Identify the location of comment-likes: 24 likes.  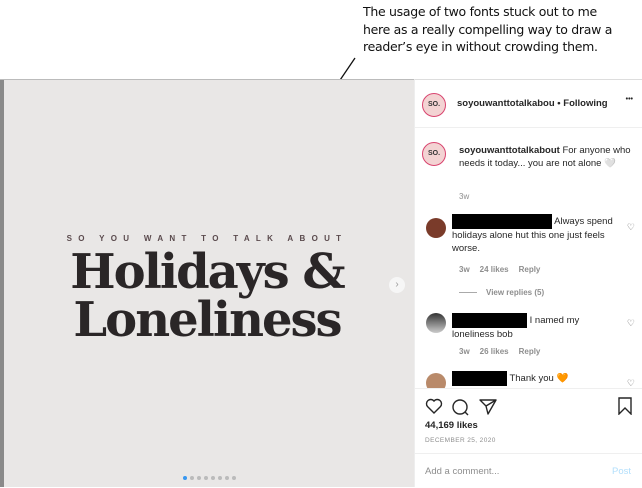
(494, 269).